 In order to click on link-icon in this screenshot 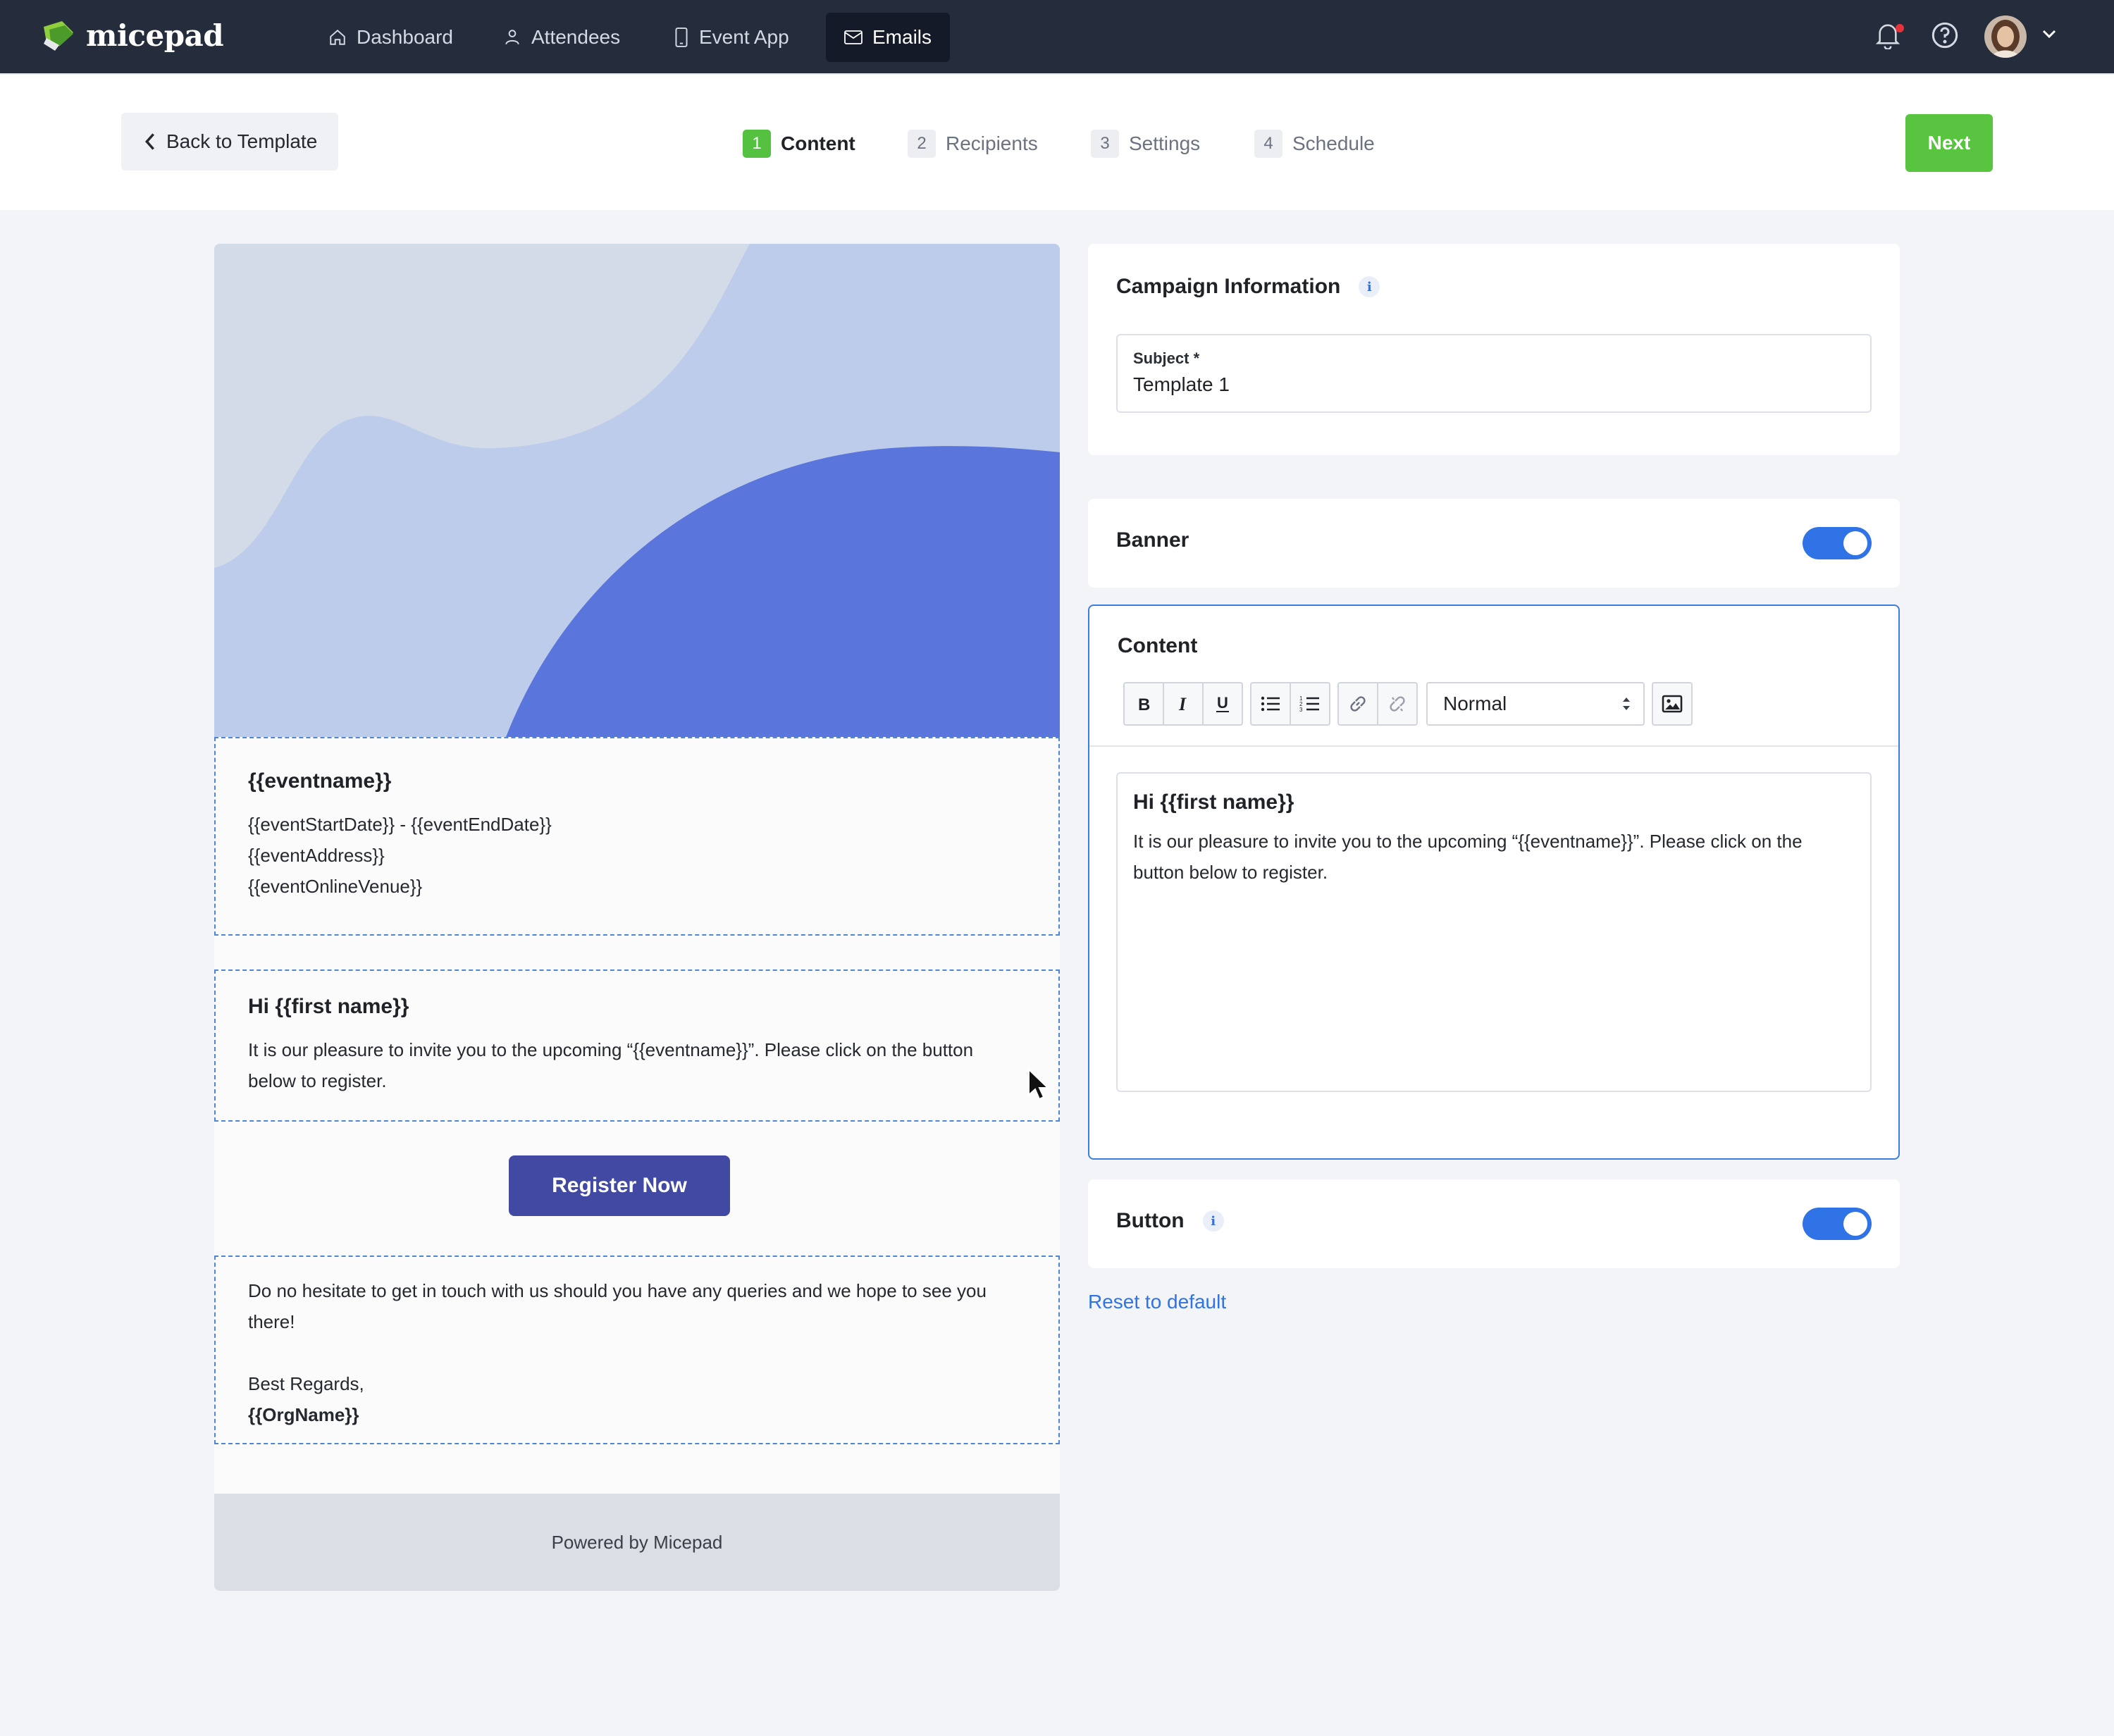, I will do `click(1358, 704)`.